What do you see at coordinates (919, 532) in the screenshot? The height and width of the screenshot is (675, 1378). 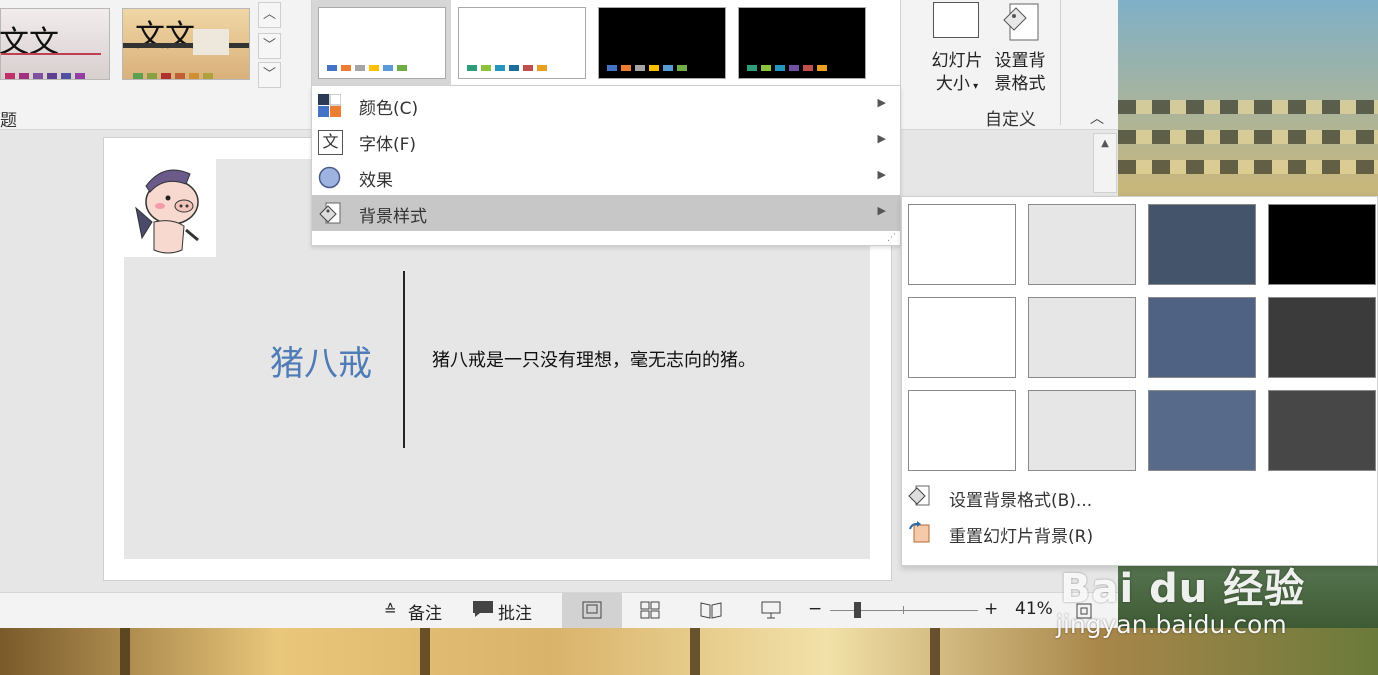 I see `reset-background-icon` at bounding box center [919, 532].